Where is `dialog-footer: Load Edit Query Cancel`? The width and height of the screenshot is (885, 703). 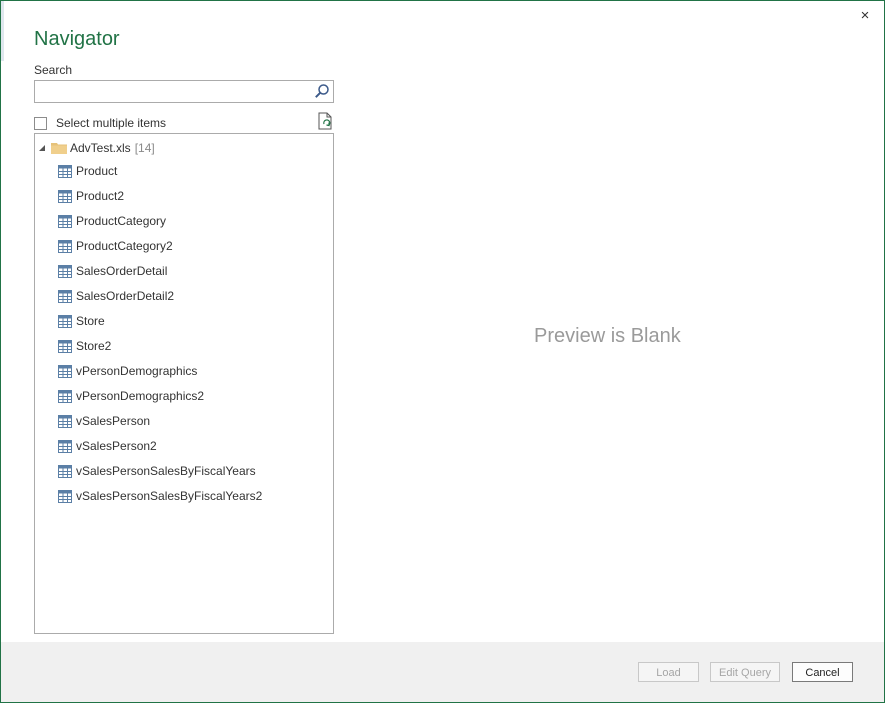 dialog-footer: Load Edit Query Cancel is located at coordinates (442, 672).